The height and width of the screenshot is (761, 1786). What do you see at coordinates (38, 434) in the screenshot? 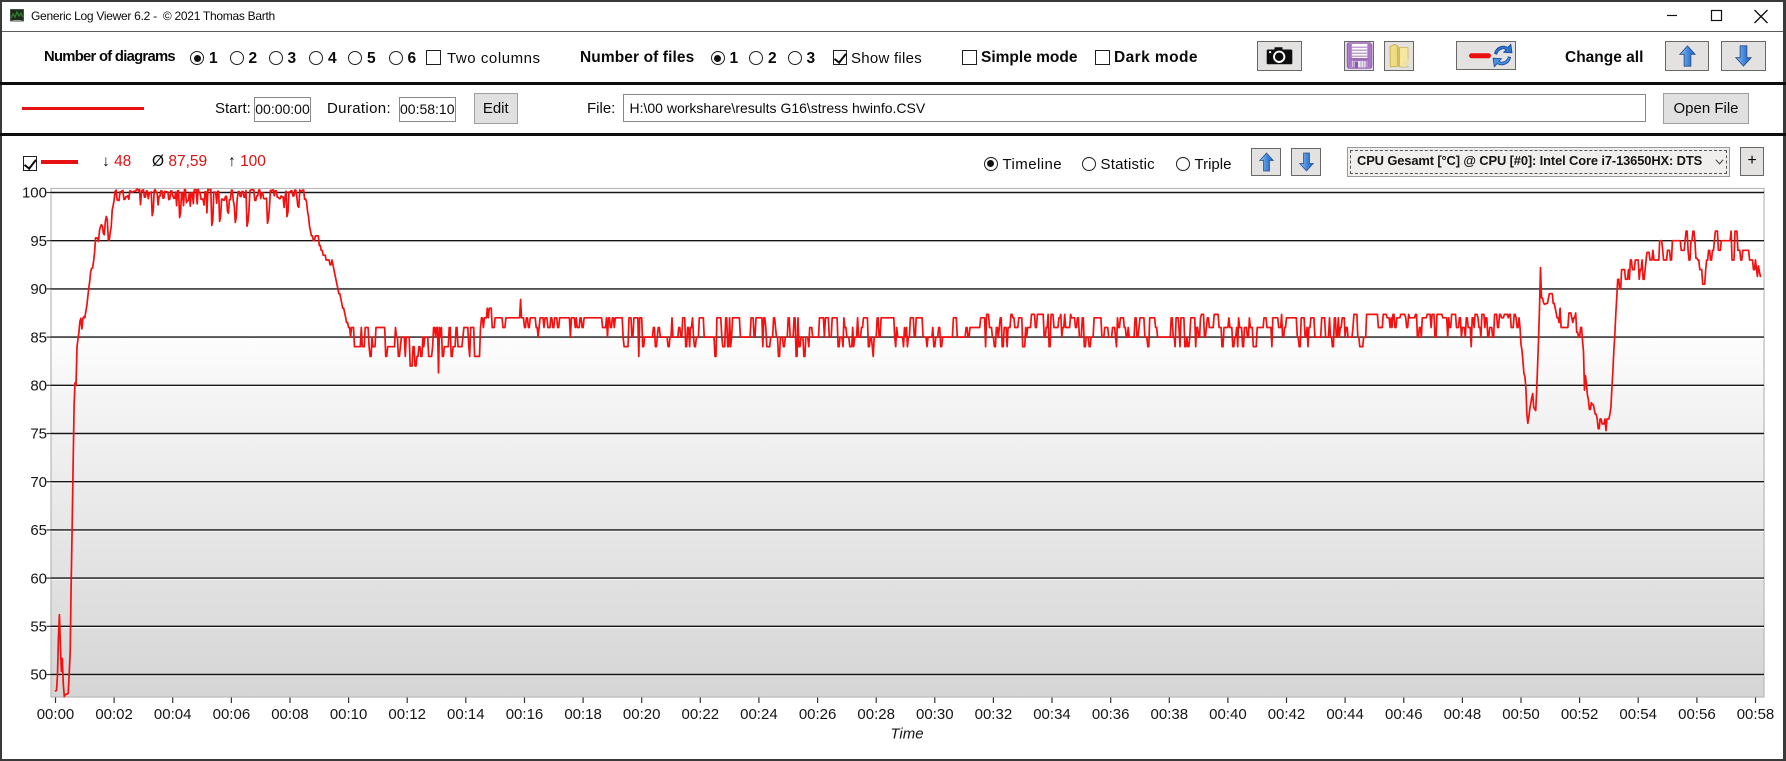
I see `svg-text: 75` at bounding box center [38, 434].